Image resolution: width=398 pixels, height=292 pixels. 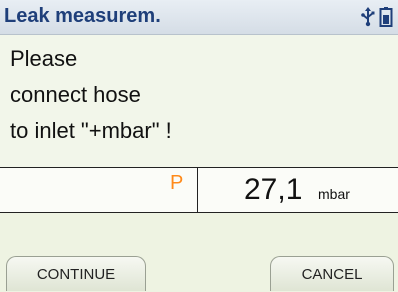 I want to click on measurement-divider, so click(x=197, y=190).